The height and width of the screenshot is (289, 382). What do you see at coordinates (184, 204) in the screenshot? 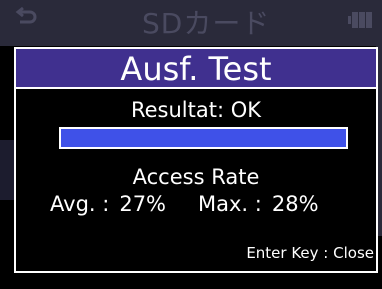
I see `access-rate-stats: Avg. : 27% Max. : 28%` at bounding box center [184, 204].